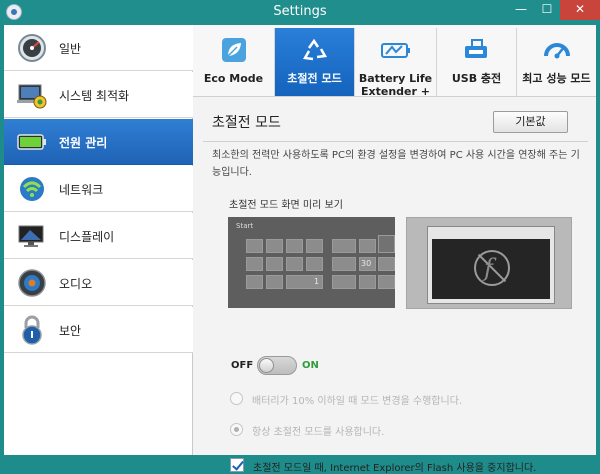  I want to click on browser-preview: f, so click(489, 263).